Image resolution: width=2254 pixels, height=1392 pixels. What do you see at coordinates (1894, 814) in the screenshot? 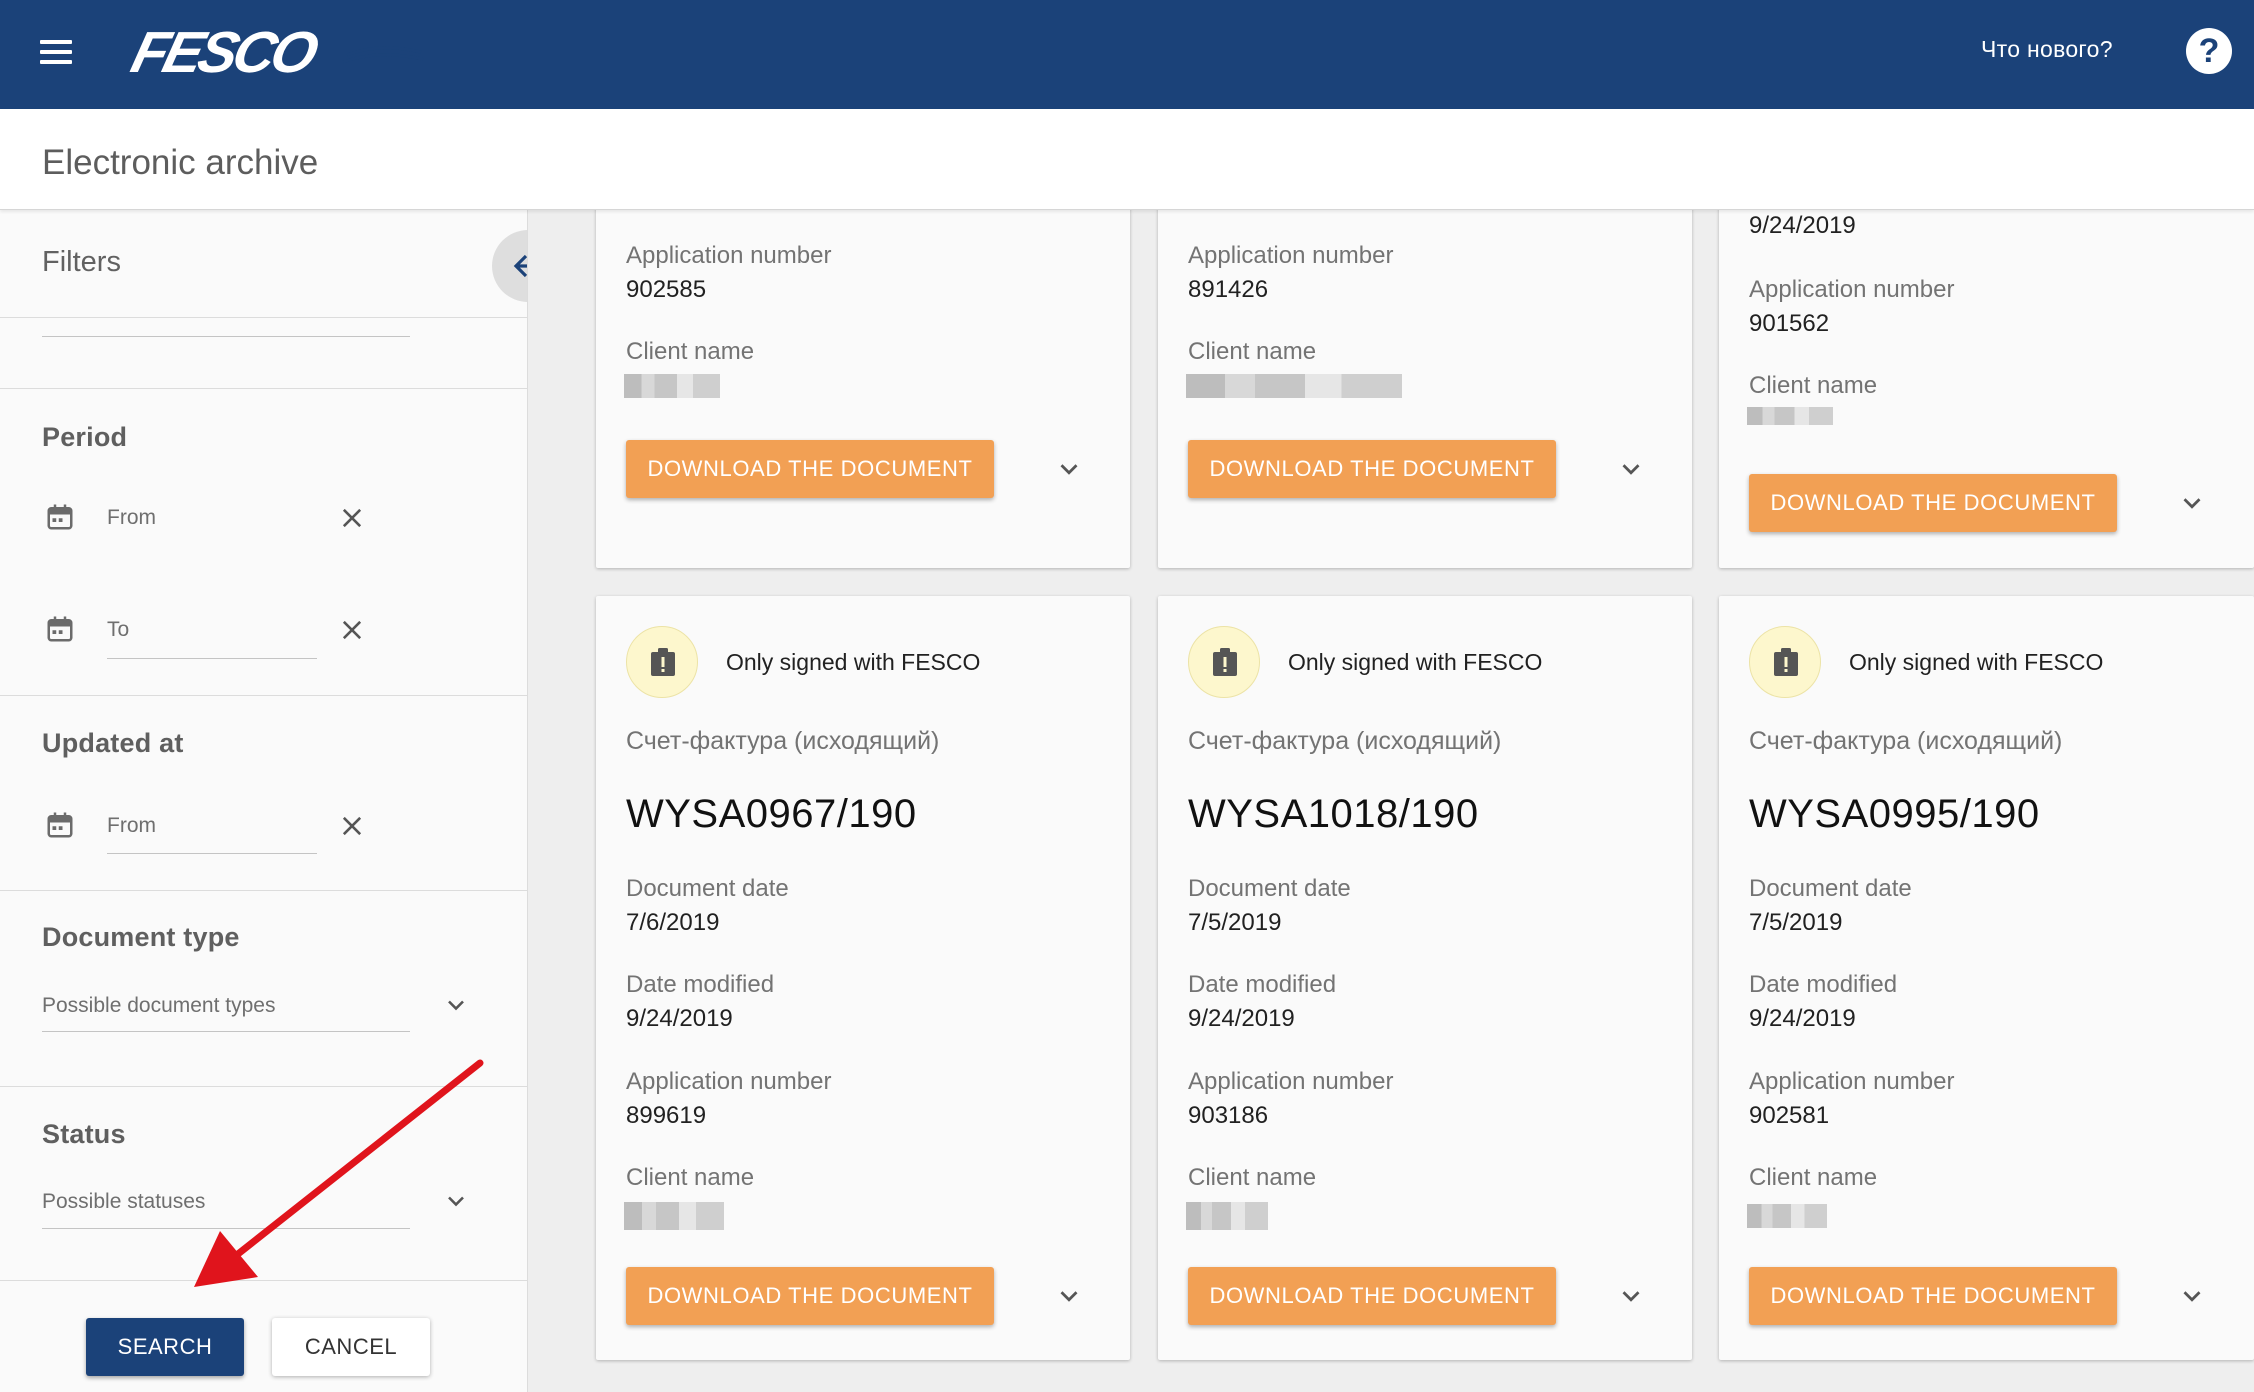
I see `document-number: WYSA0995/190` at bounding box center [1894, 814].